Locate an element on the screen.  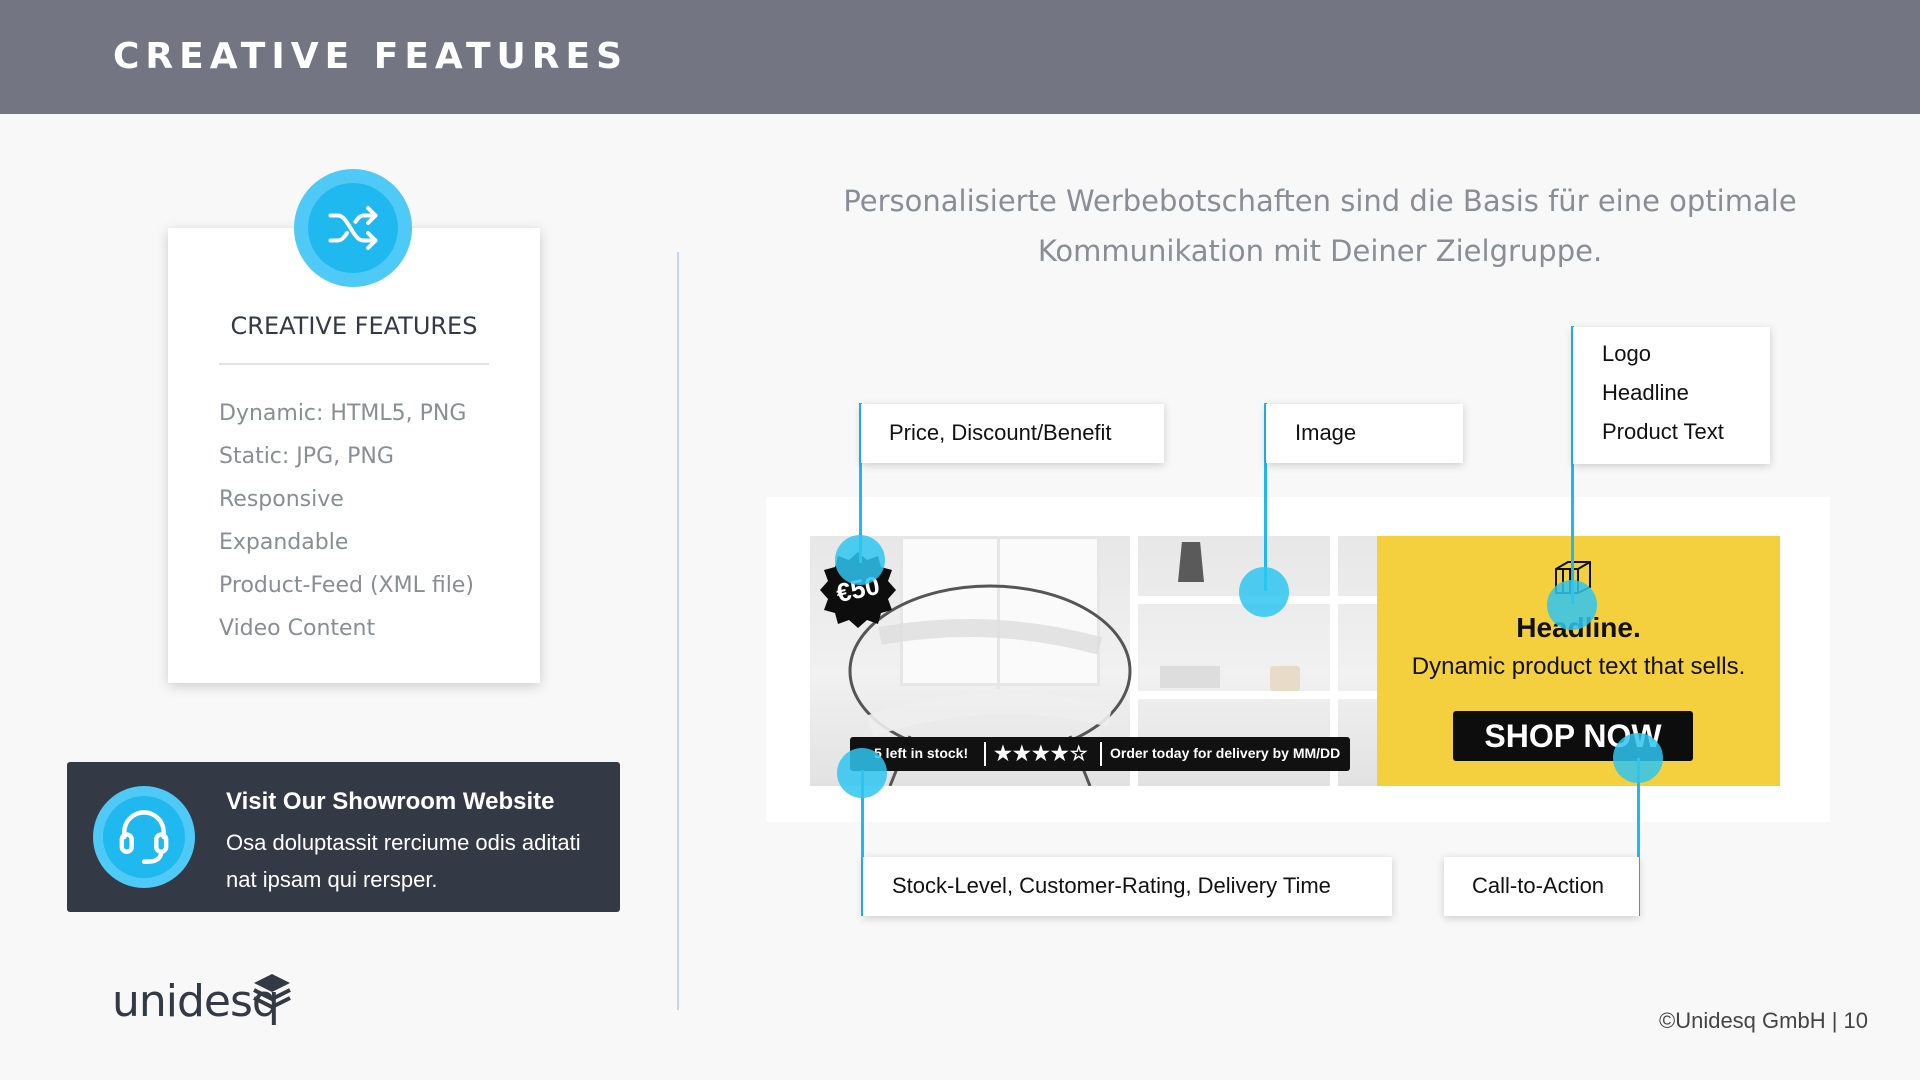
header-bar: CREATIVE FEATURES is located at coordinates (960, 57).